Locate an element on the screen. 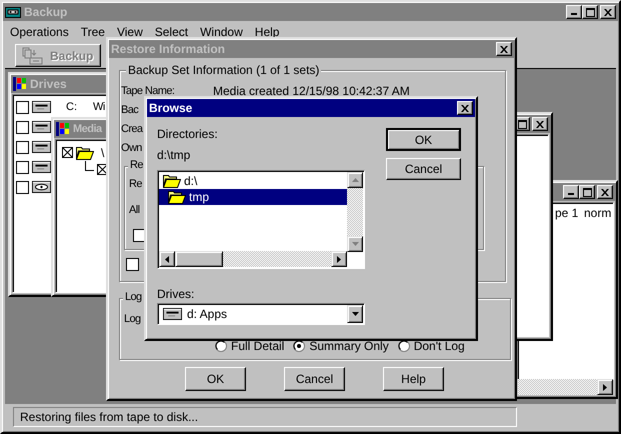  menu-item: View is located at coordinates (129, 32).